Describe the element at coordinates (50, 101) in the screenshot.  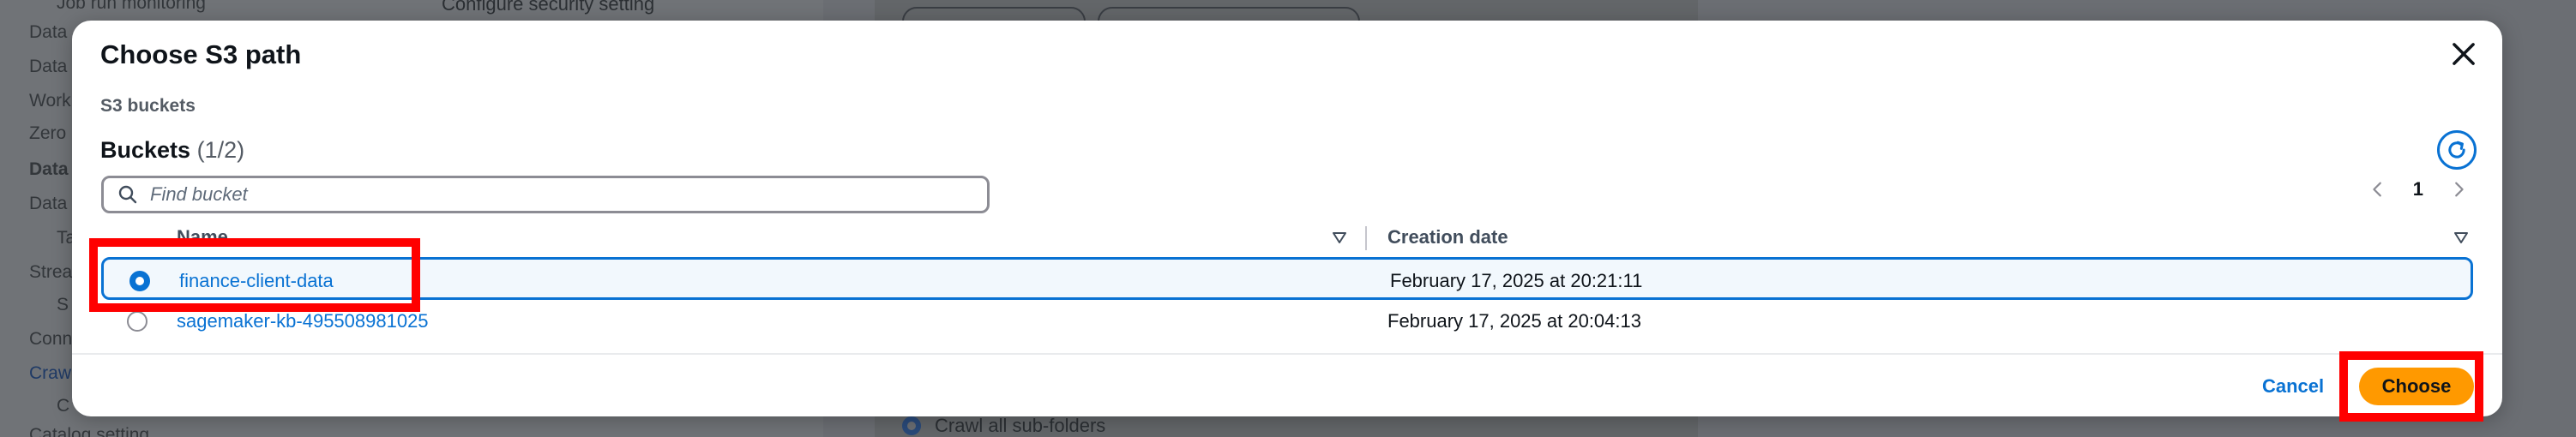
I see `bg-nav-item: Work` at that location.